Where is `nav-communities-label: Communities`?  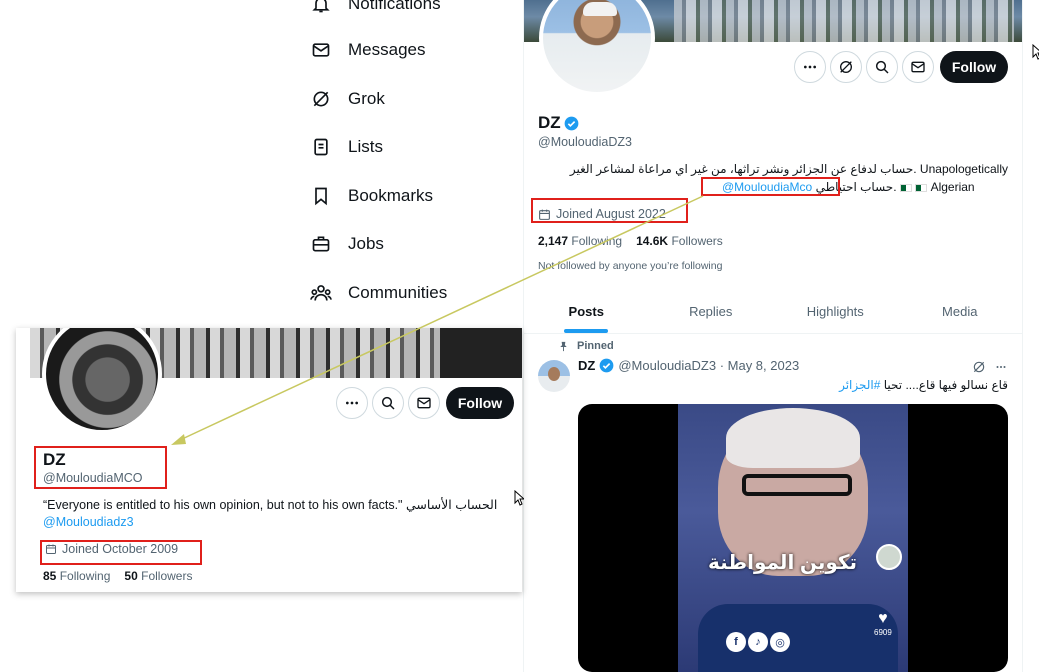
nav-communities-label: Communities is located at coordinates (398, 292).